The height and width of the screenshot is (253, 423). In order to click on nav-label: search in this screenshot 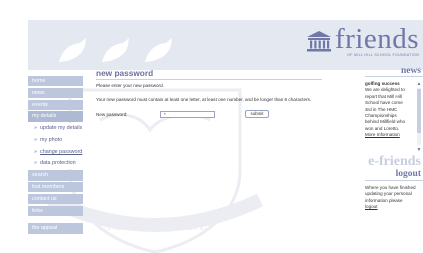, I will do `click(40, 175)`.